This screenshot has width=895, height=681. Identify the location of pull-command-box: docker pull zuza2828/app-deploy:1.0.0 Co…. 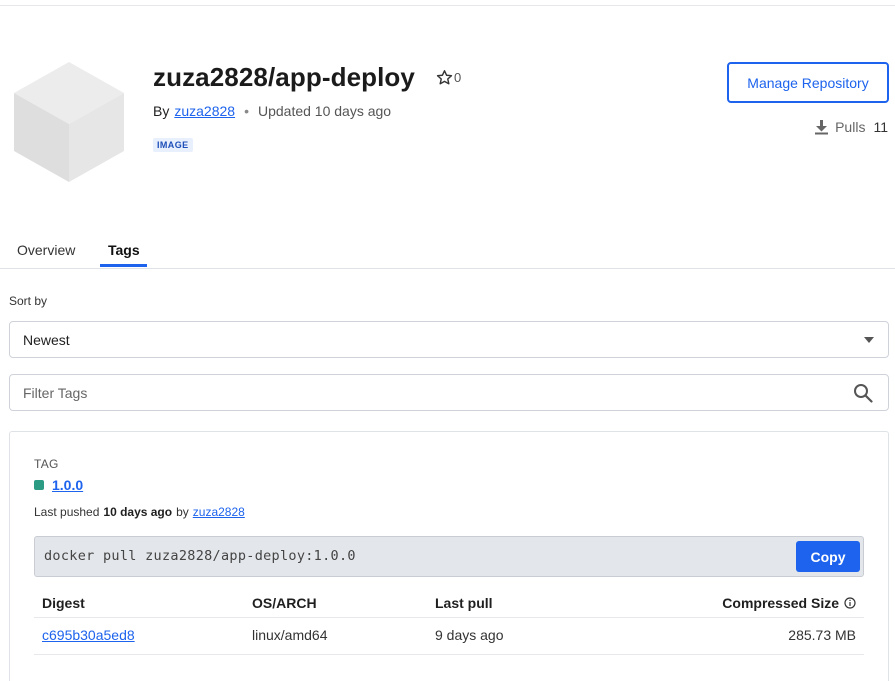
(449, 556).